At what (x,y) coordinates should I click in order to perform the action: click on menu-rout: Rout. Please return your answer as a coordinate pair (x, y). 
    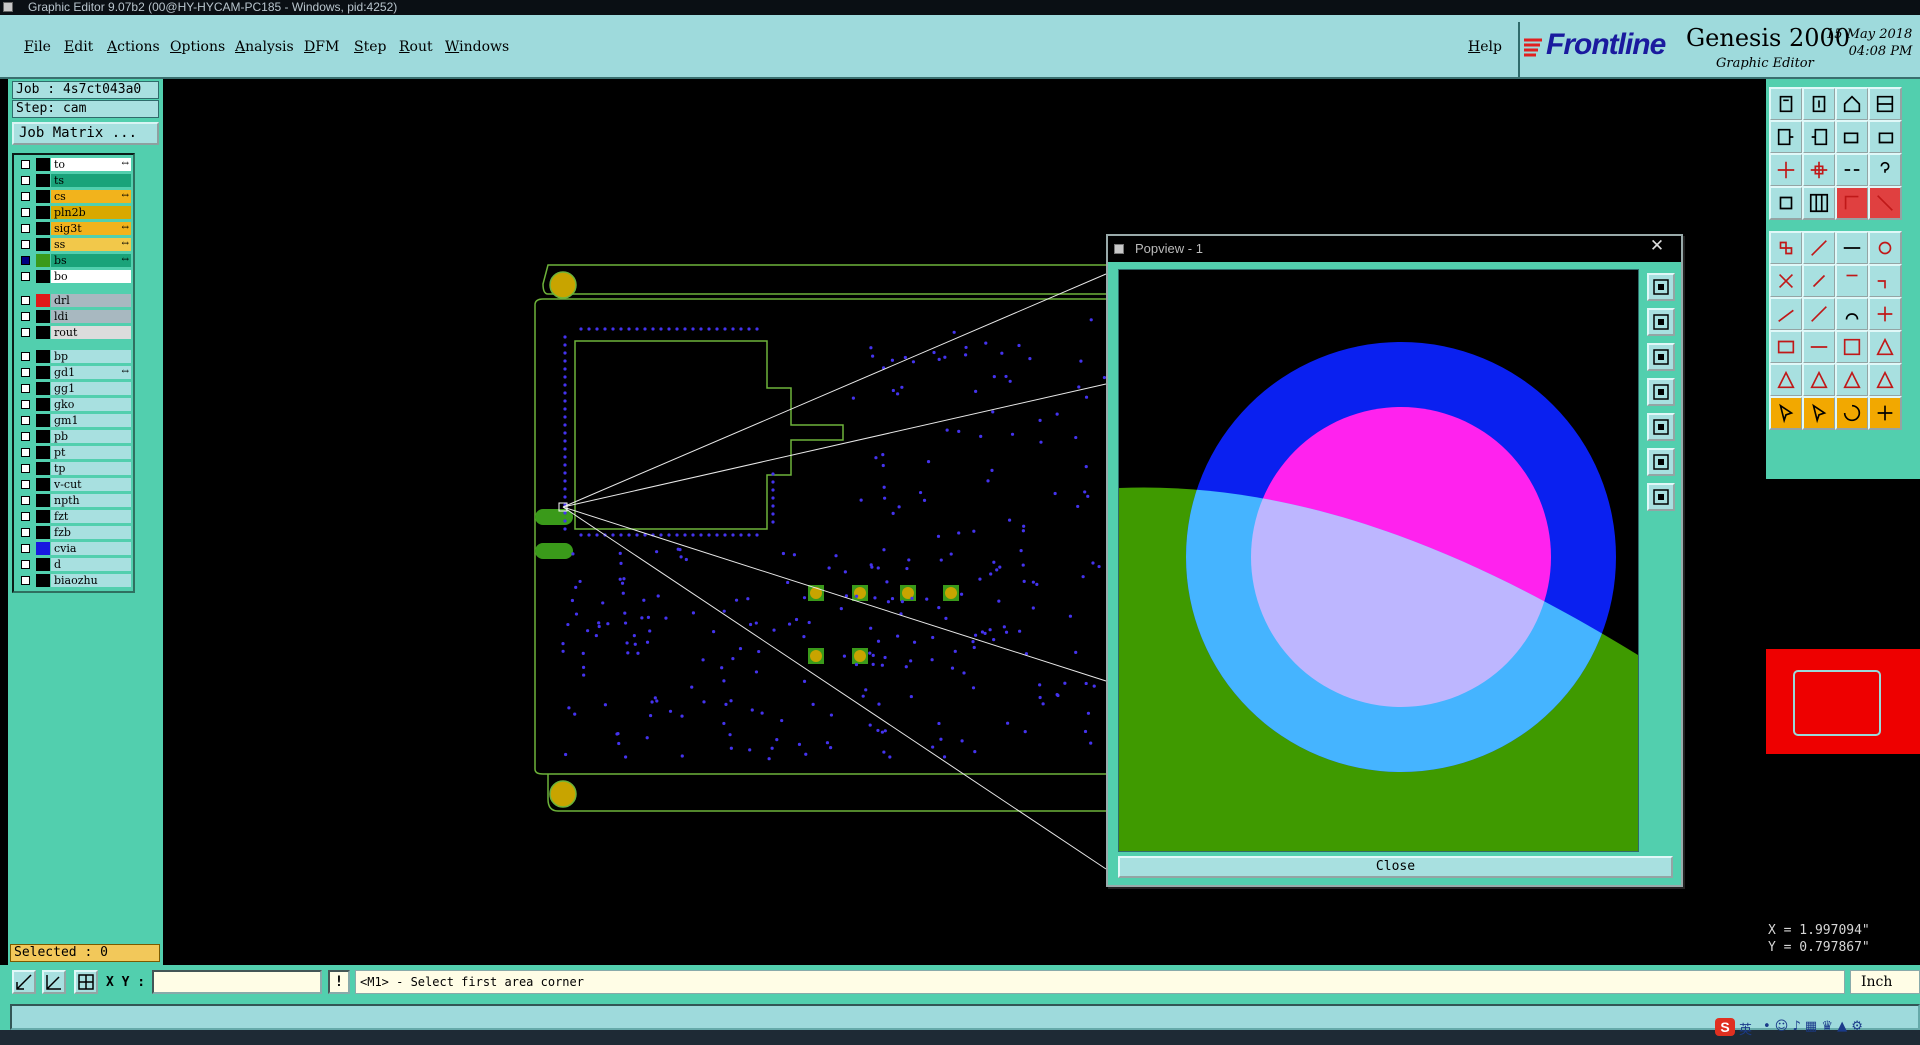
    Looking at the image, I should click on (416, 47).